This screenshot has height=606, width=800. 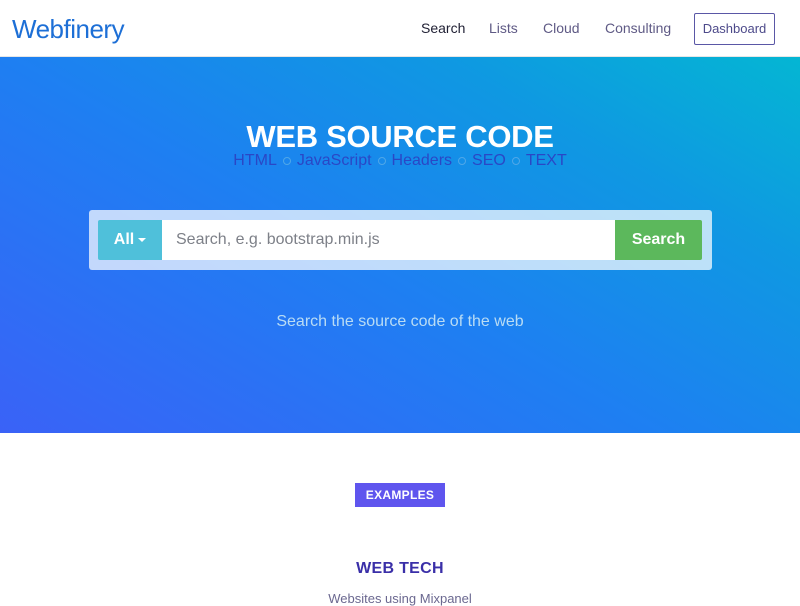 What do you see at coordinates (422, 160) in the screenshot?
I see `tag-headers: Headers` at bounding box center [422, 160].